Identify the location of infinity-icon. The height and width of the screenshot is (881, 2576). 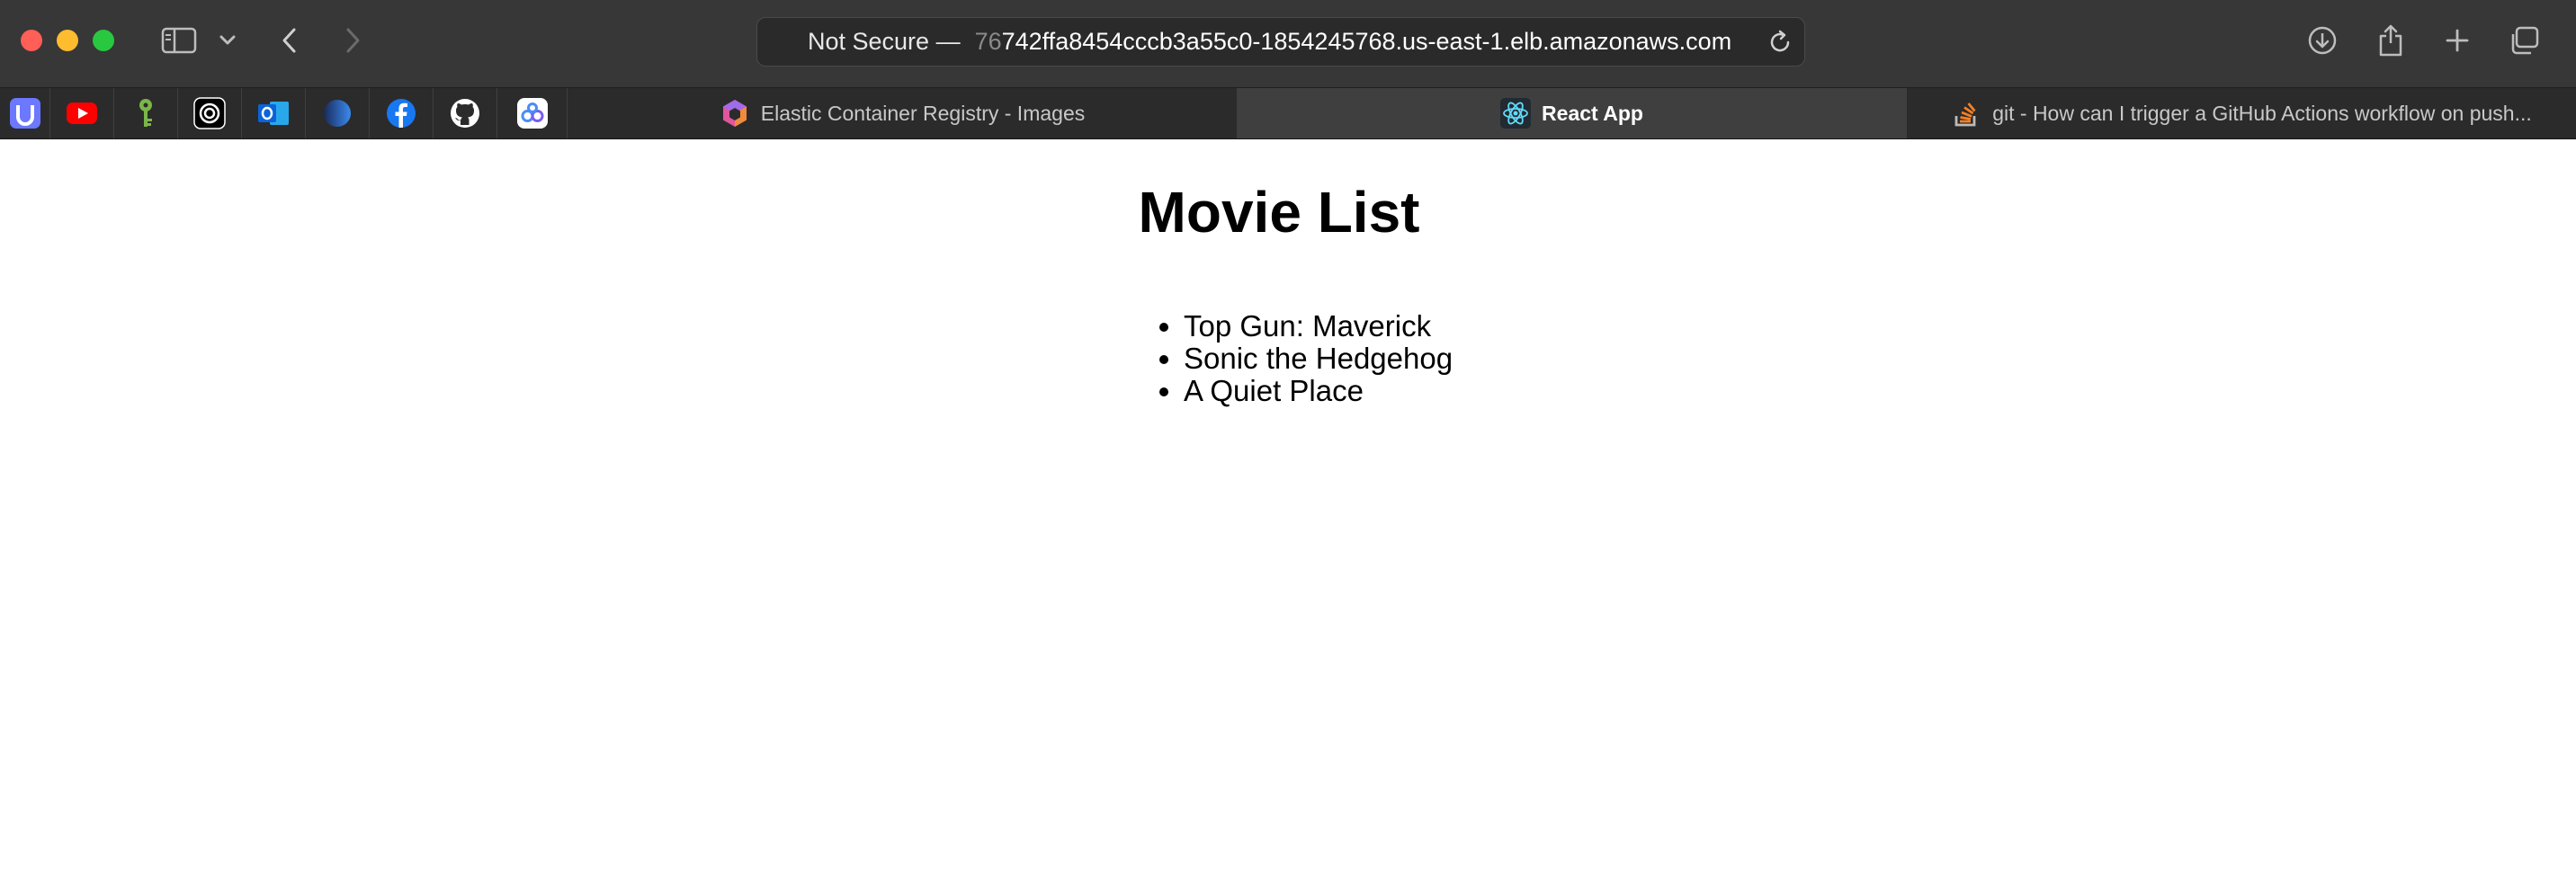
(532, 113).